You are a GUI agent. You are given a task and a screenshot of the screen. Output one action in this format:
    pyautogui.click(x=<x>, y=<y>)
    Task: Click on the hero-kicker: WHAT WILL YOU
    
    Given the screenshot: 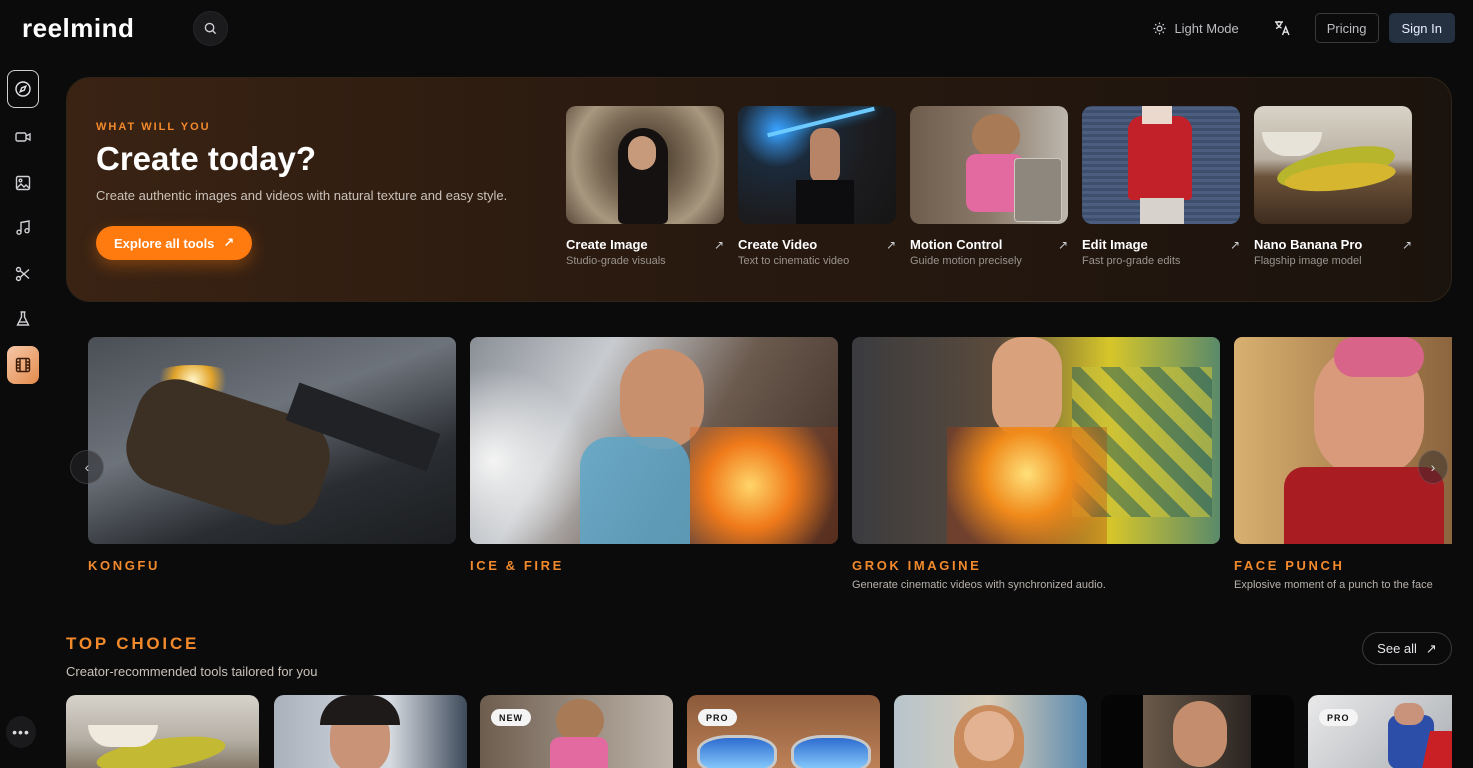 What is the action you would take?
    pyautogui.click(x=153, y=127)
    